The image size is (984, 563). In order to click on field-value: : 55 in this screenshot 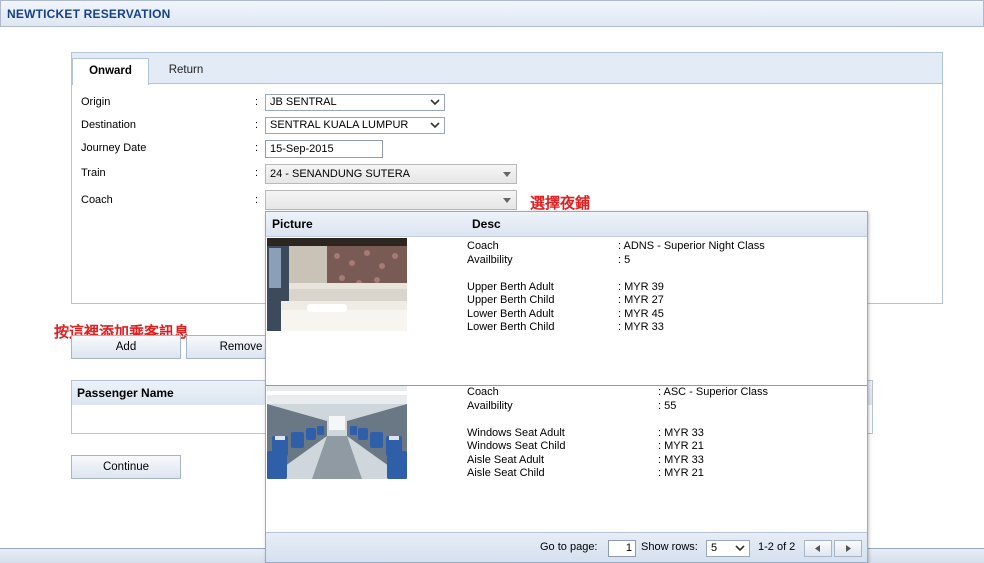, I will do `click(667, 405)`.